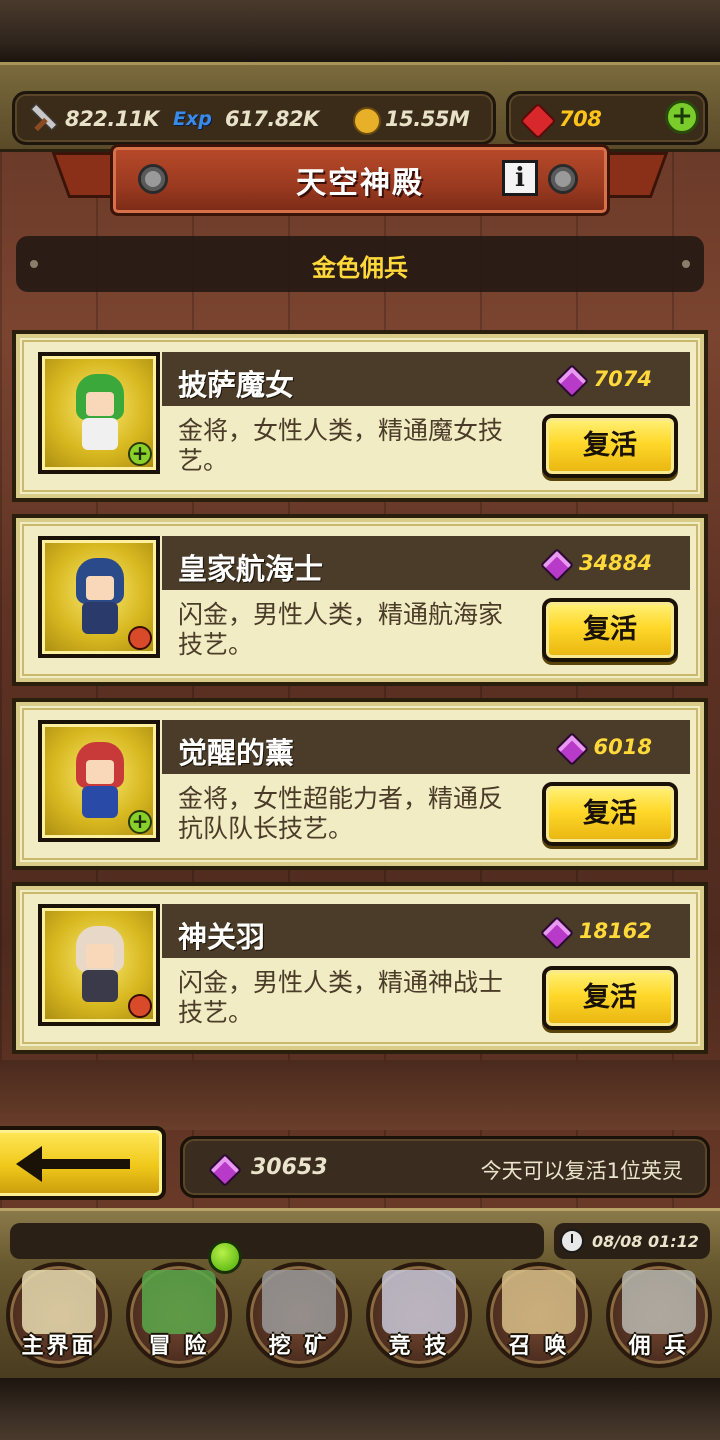 The height and width of the screenshot is (1440, 720). Describe the element at coordinates (272, 119) in the screenshot. I see `exp-value: 617.82K` at that location.